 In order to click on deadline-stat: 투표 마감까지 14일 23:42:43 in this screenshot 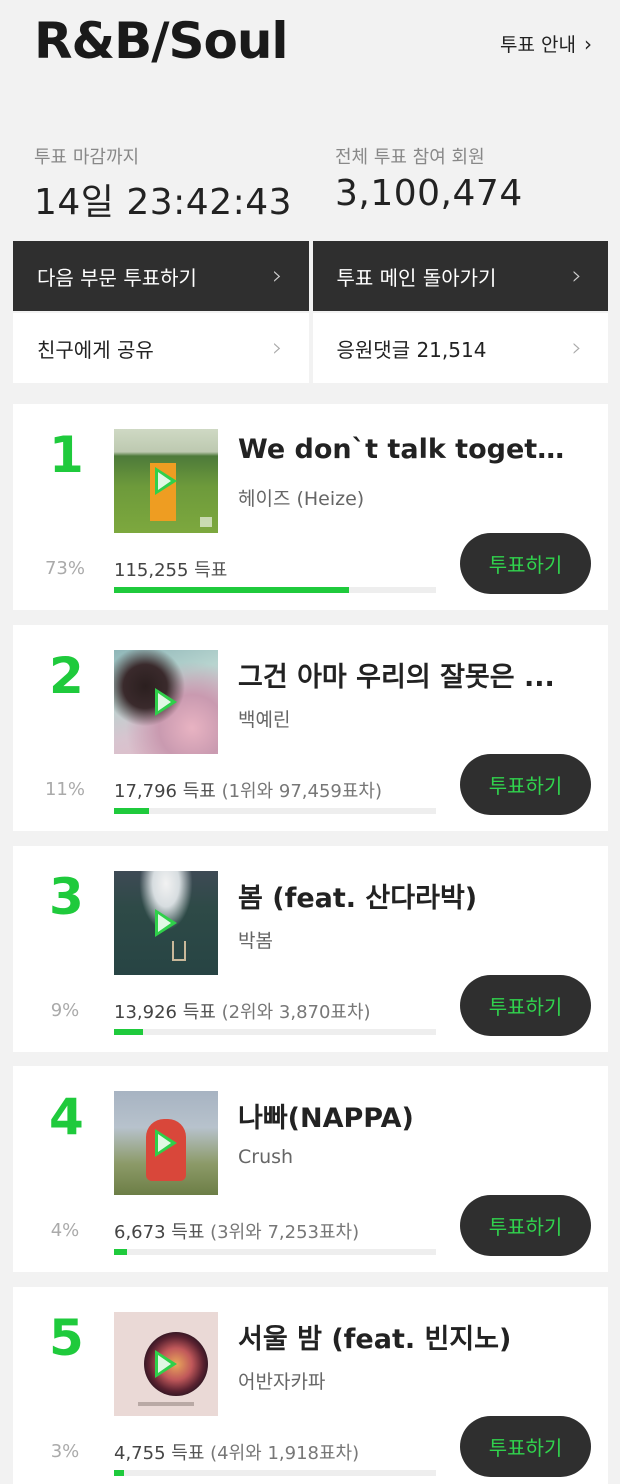, I will do `click(163, 184)`.